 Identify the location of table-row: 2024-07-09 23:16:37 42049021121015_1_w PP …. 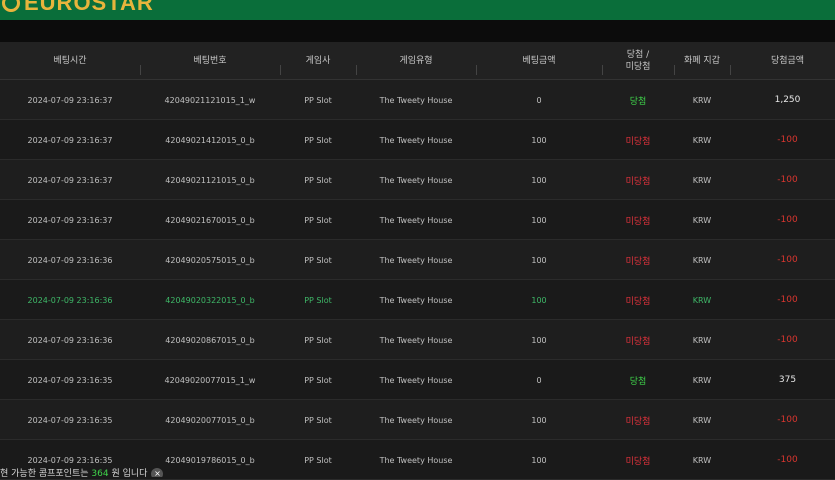
(417, 100).